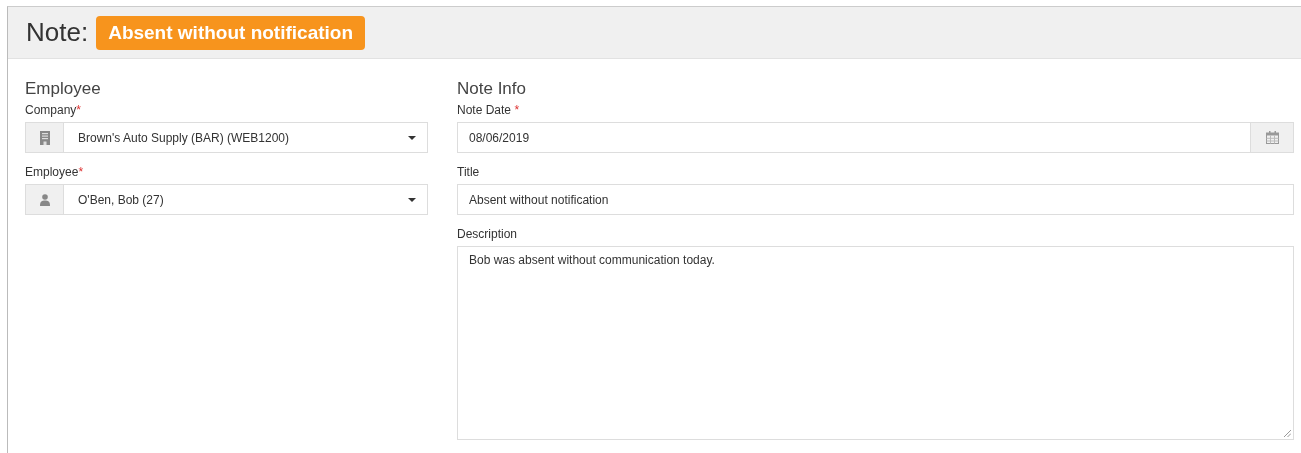  What do you see at coordinates (230, 32) in the screenshot?
I see `note-title-badge: Absent without notification` at bounding box center [230, 32].